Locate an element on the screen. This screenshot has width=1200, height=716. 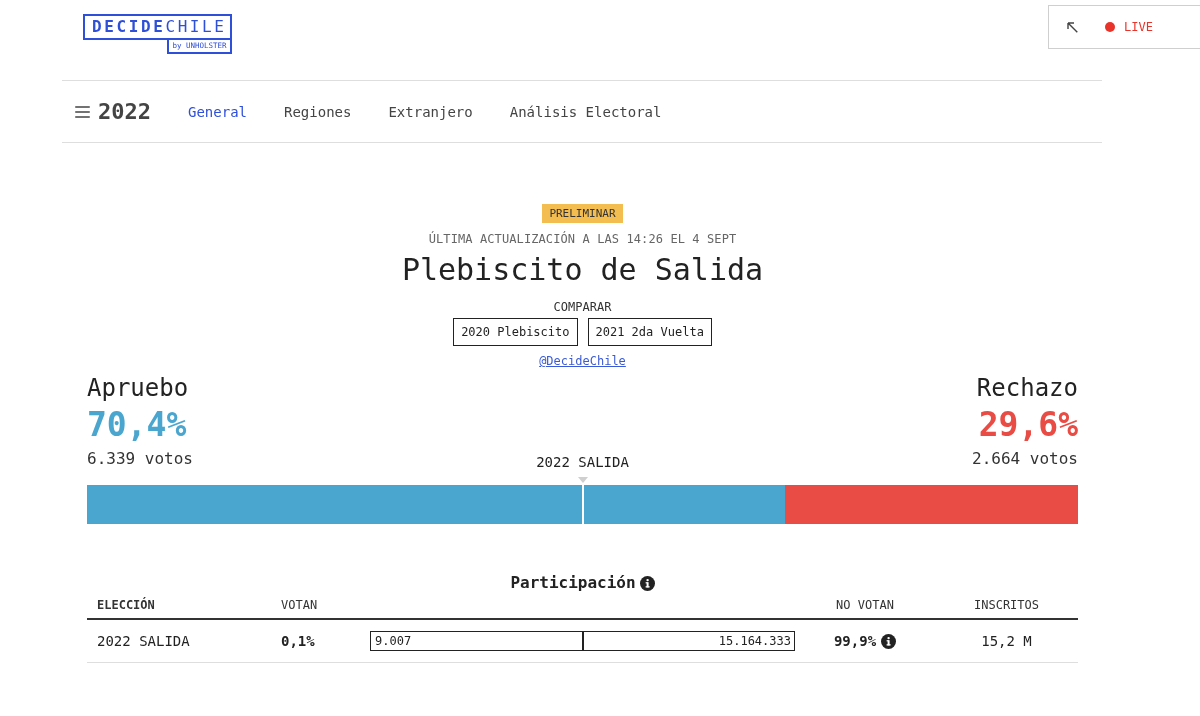
table-cell: 99,9% is located at coordinates (855, 641).